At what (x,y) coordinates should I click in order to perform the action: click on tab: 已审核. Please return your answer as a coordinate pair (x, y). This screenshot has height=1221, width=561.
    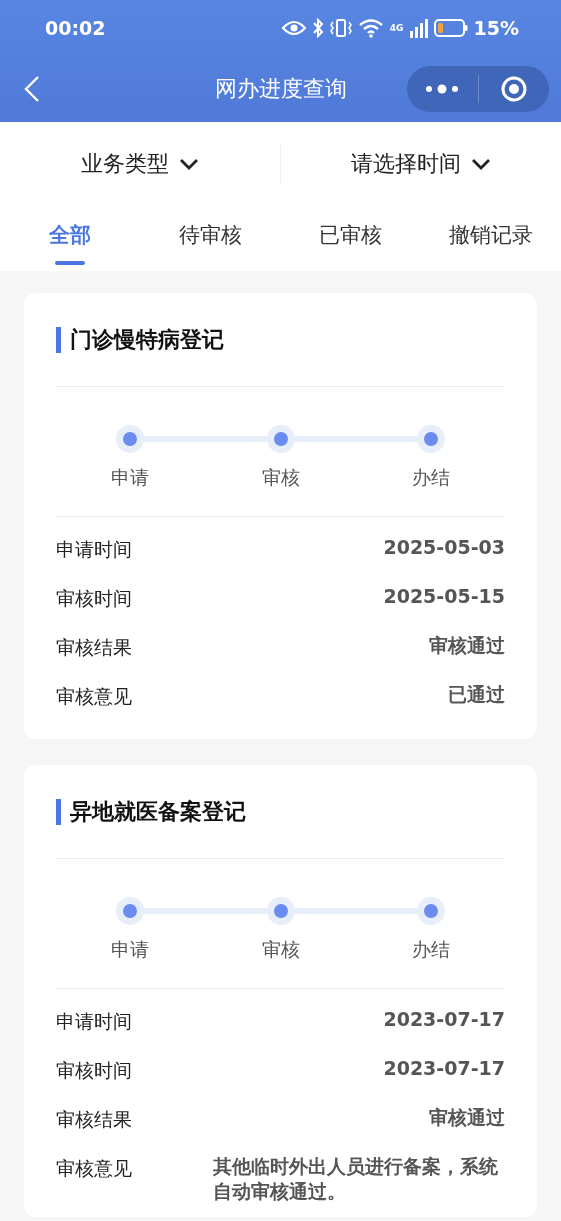
    Looking at the image, I should click on (350, 238).